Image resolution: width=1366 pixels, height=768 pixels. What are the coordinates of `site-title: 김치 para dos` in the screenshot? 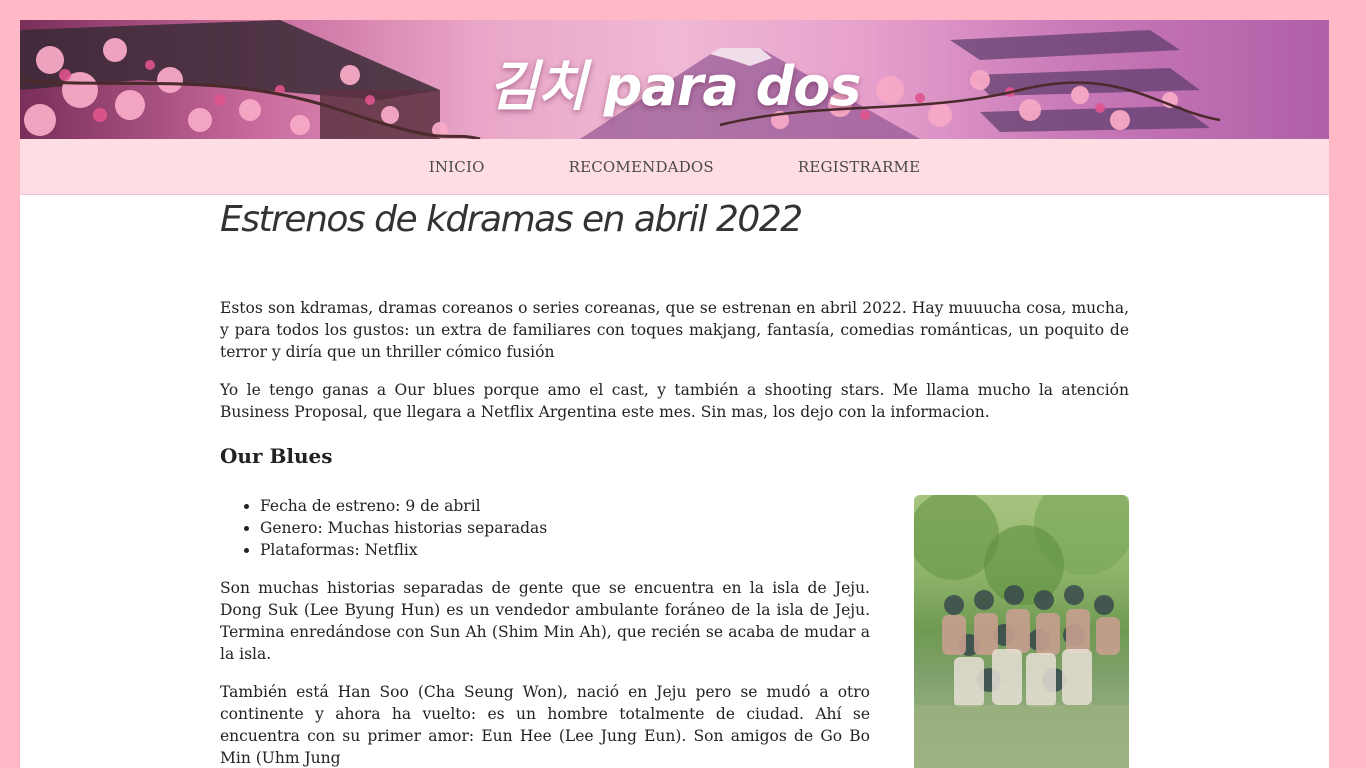 It's located at (674, 81).